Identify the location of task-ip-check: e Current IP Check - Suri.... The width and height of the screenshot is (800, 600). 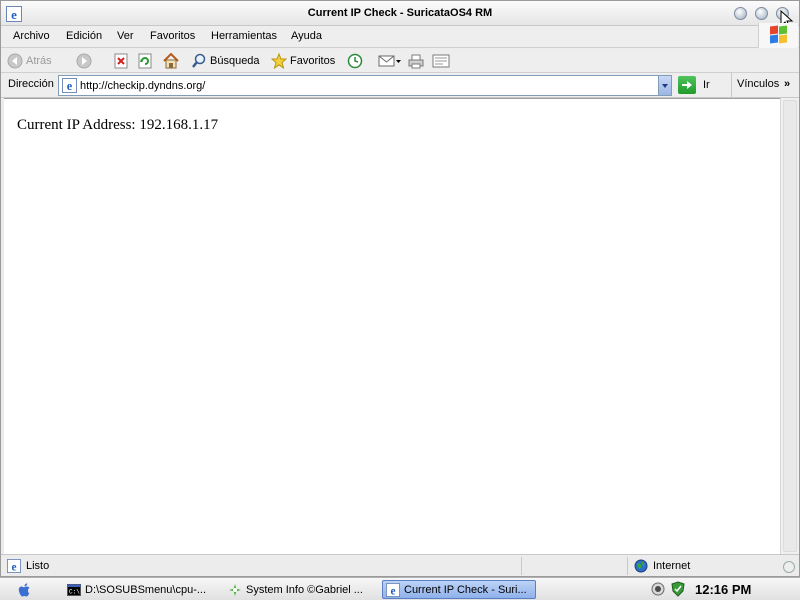
(459, 589).